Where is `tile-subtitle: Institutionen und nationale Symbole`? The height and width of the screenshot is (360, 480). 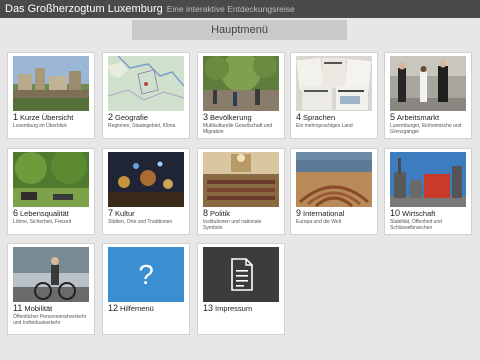 tile-subtitle: Institutionen und nationale Symbole is located at coordinates (232, 225).